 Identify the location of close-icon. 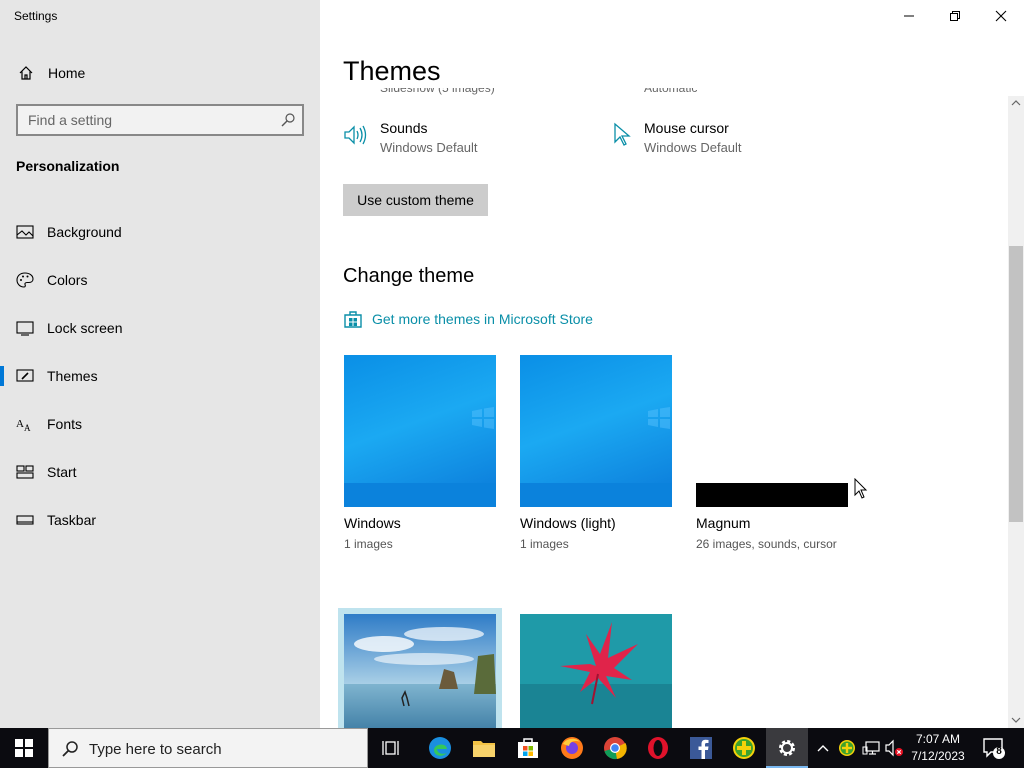
(1001, 16).